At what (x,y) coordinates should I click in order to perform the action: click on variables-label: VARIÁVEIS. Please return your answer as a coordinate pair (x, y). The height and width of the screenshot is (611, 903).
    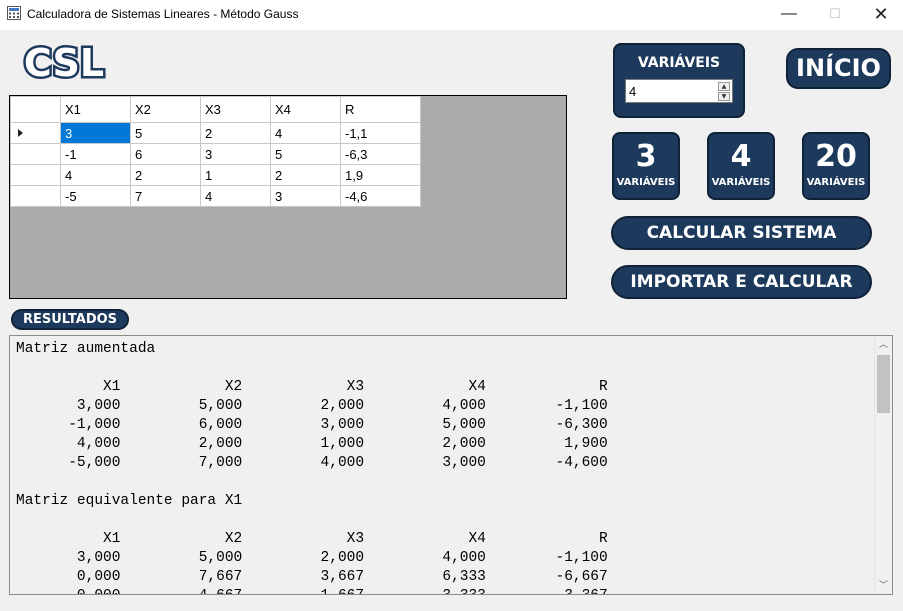
    Looking at the image, I should click on (679, 63).